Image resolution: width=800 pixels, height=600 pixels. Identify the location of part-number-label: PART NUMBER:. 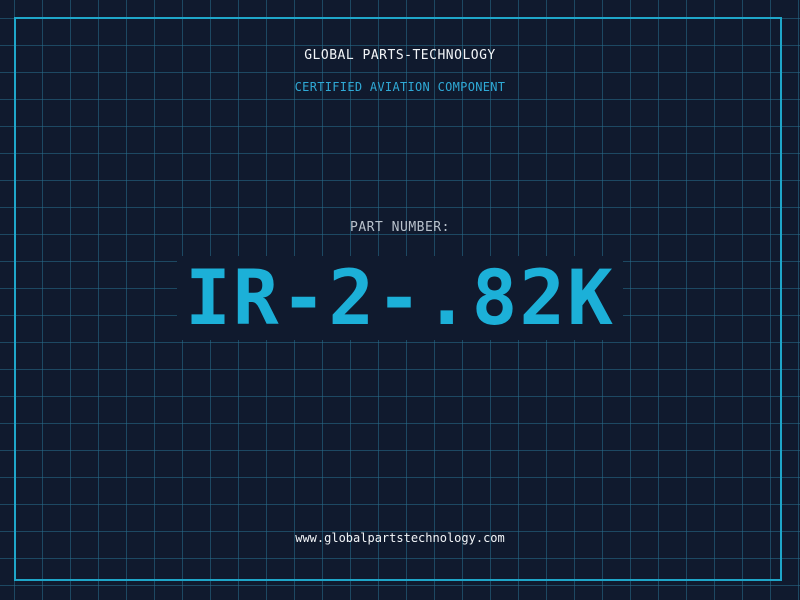
(400, 227).